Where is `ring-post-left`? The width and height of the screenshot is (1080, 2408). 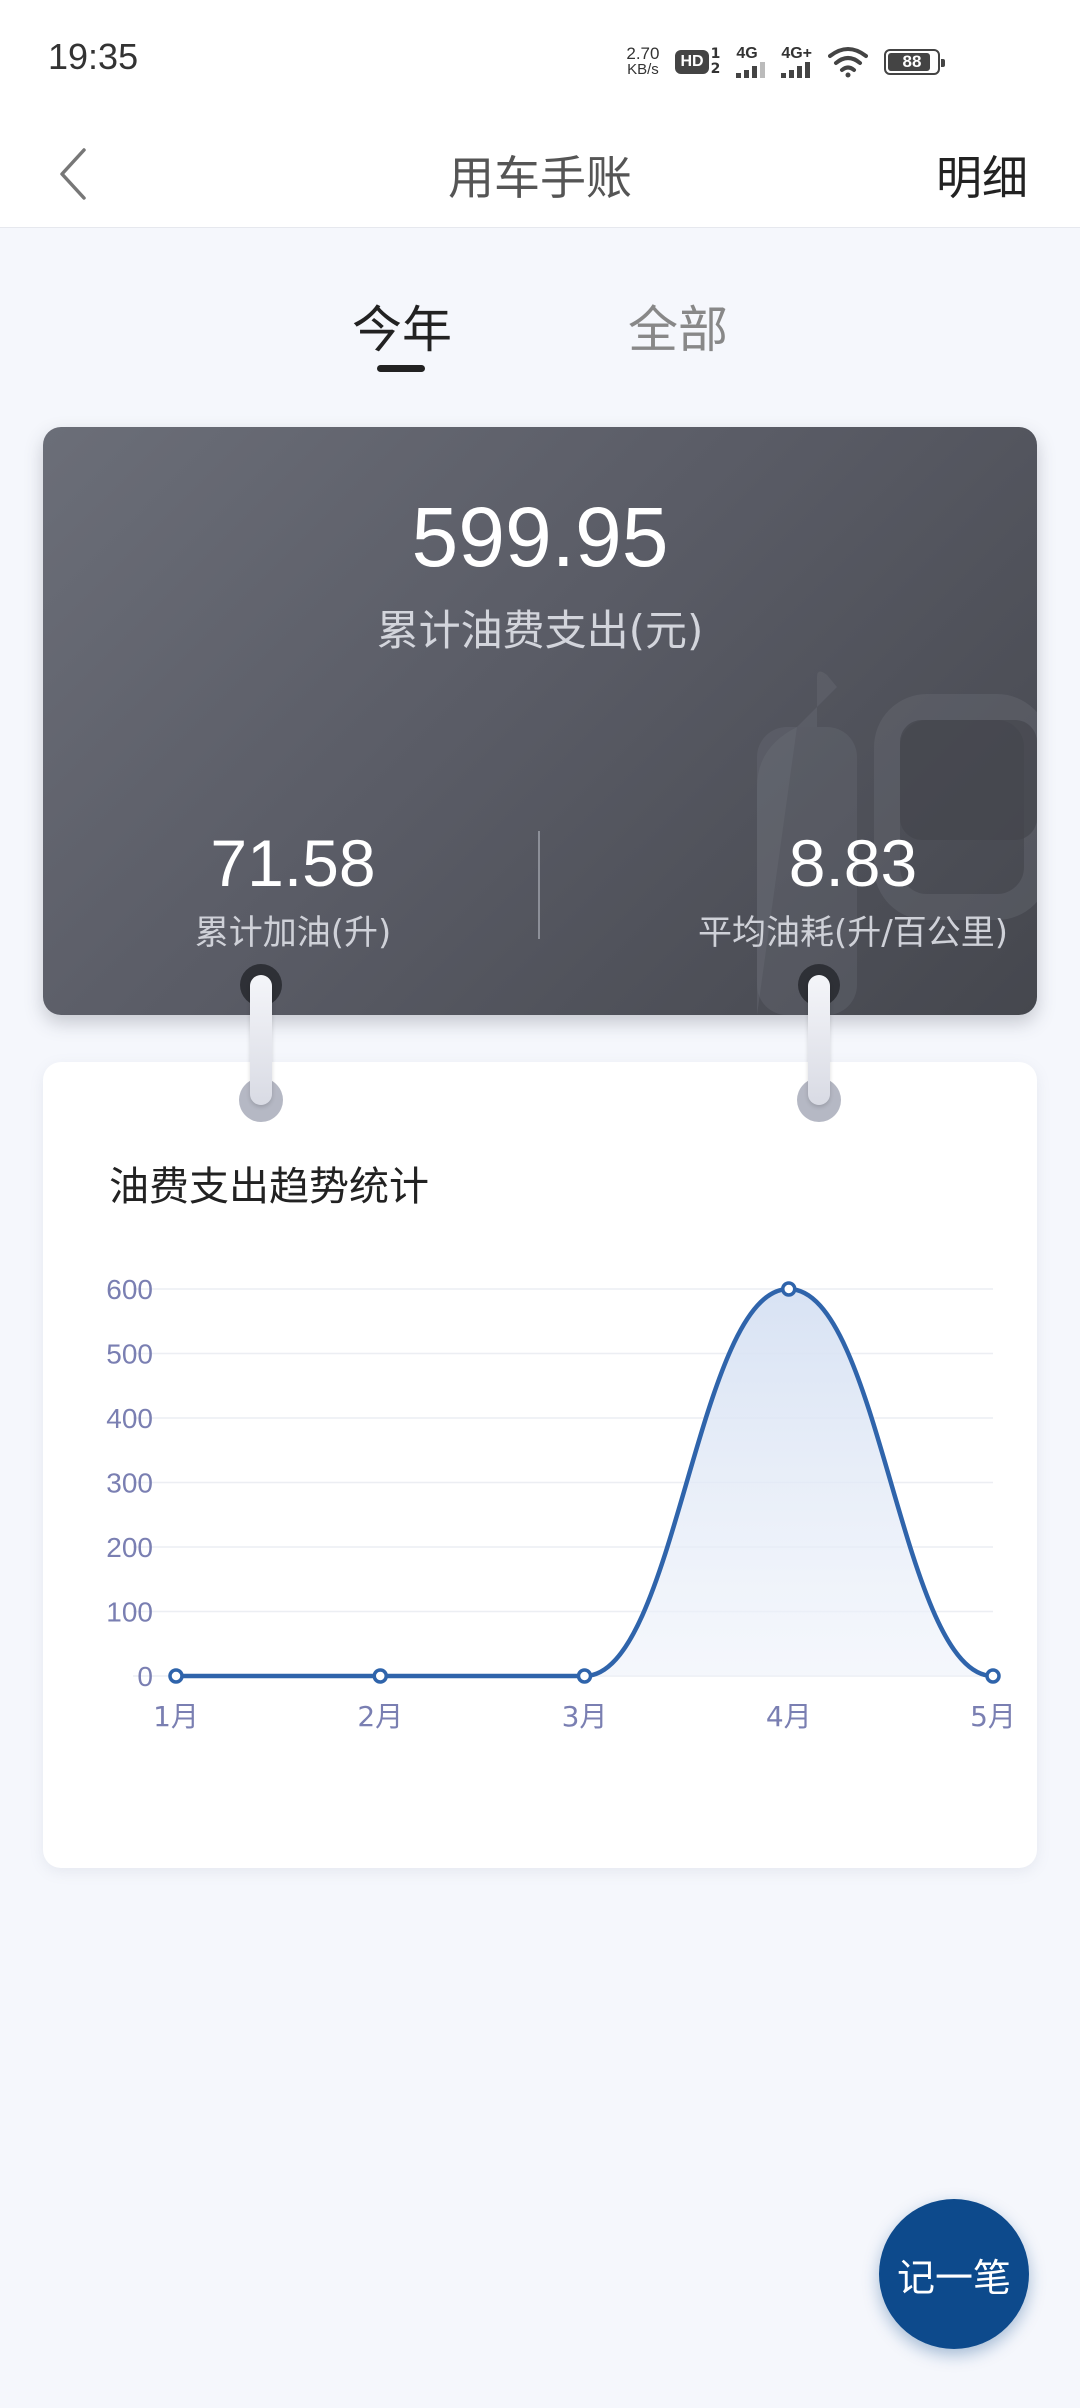 ring-post-left is located at coordinates (261, 1040).